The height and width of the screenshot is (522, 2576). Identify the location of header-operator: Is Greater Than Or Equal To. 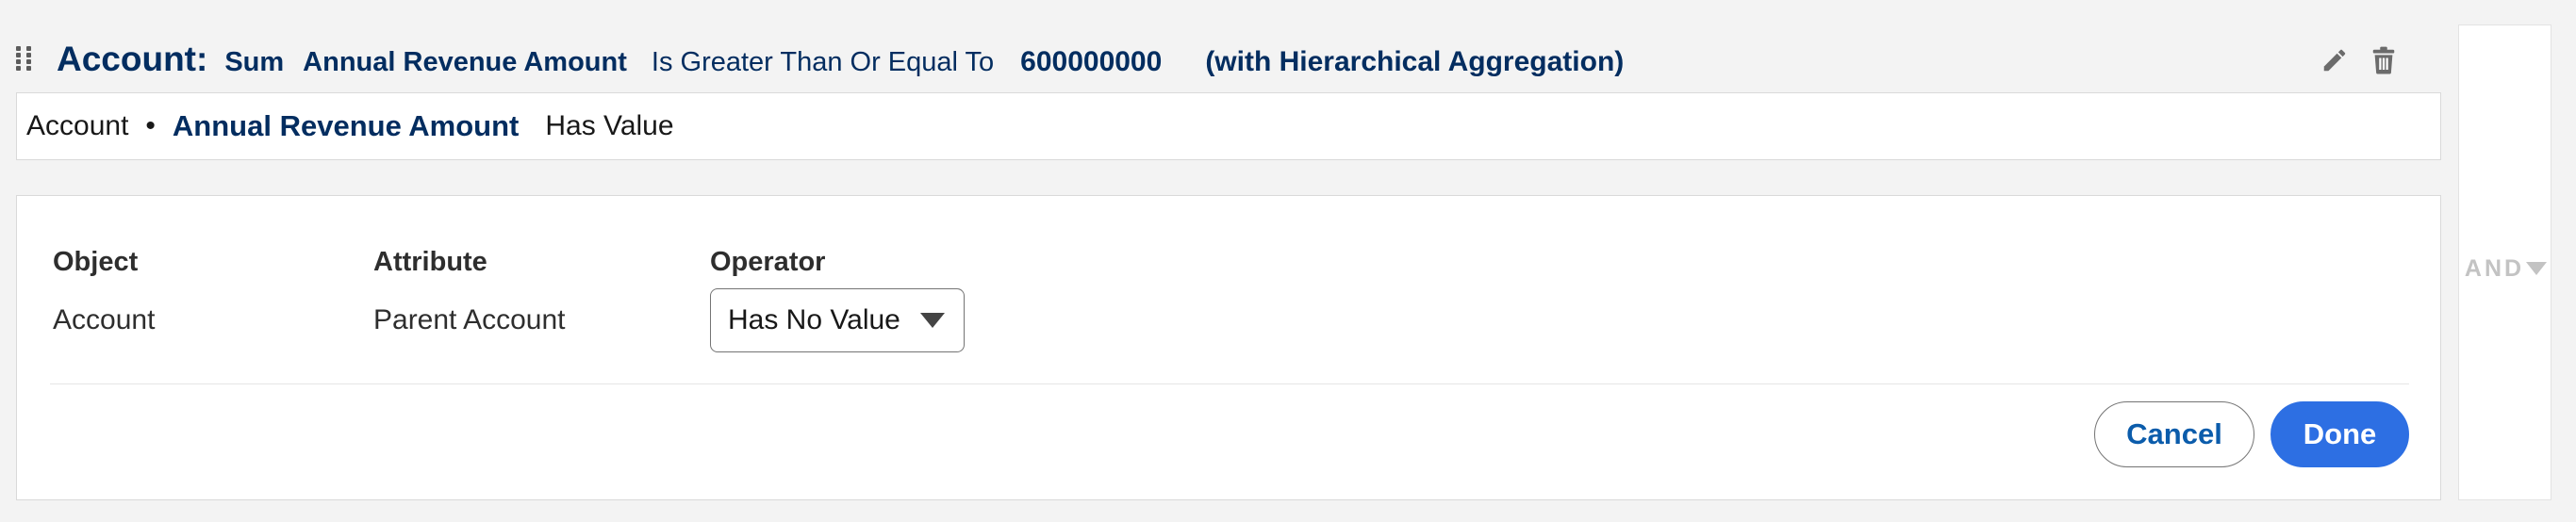
(823, 62).